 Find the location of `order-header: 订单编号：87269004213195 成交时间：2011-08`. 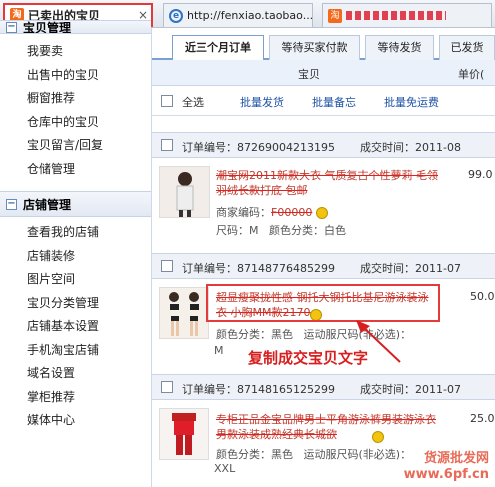

order-header: 订单编号：87269004213195 成交时间：2011-08 is located at coordinates (323, 145).